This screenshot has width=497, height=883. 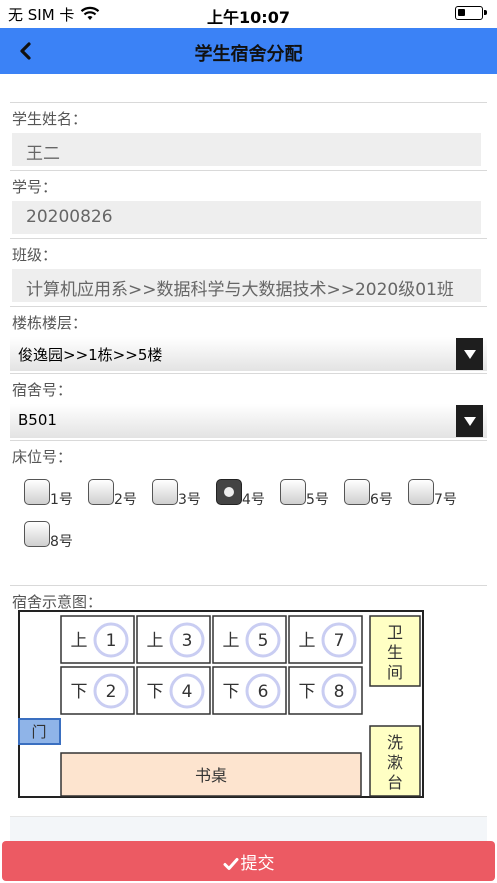 I want to click on page-title: 学生宿舍分配, so click(x=248, y=54).